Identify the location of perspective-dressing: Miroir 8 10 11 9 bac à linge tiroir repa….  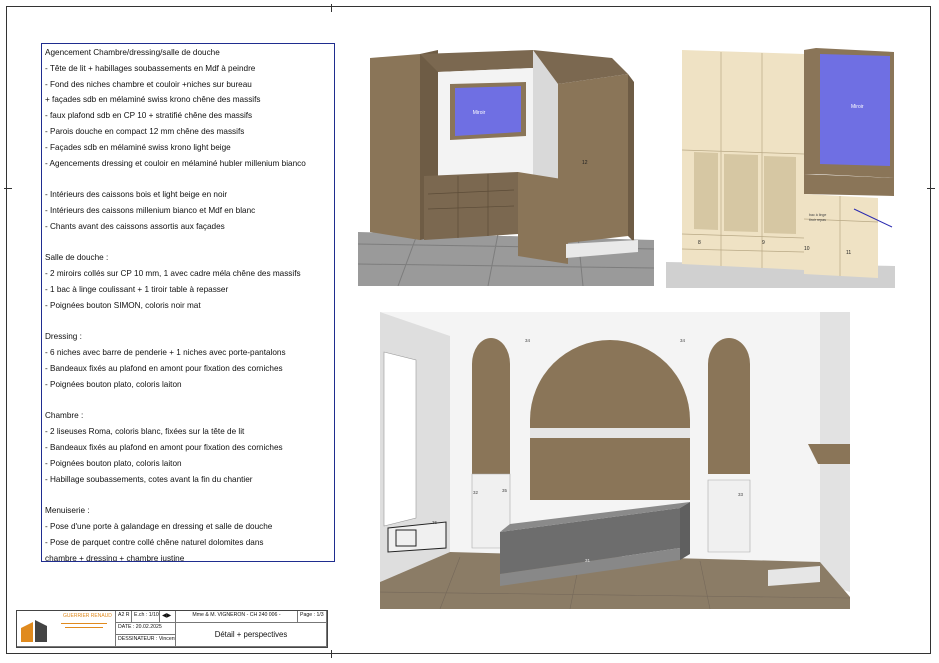
(780, 166).